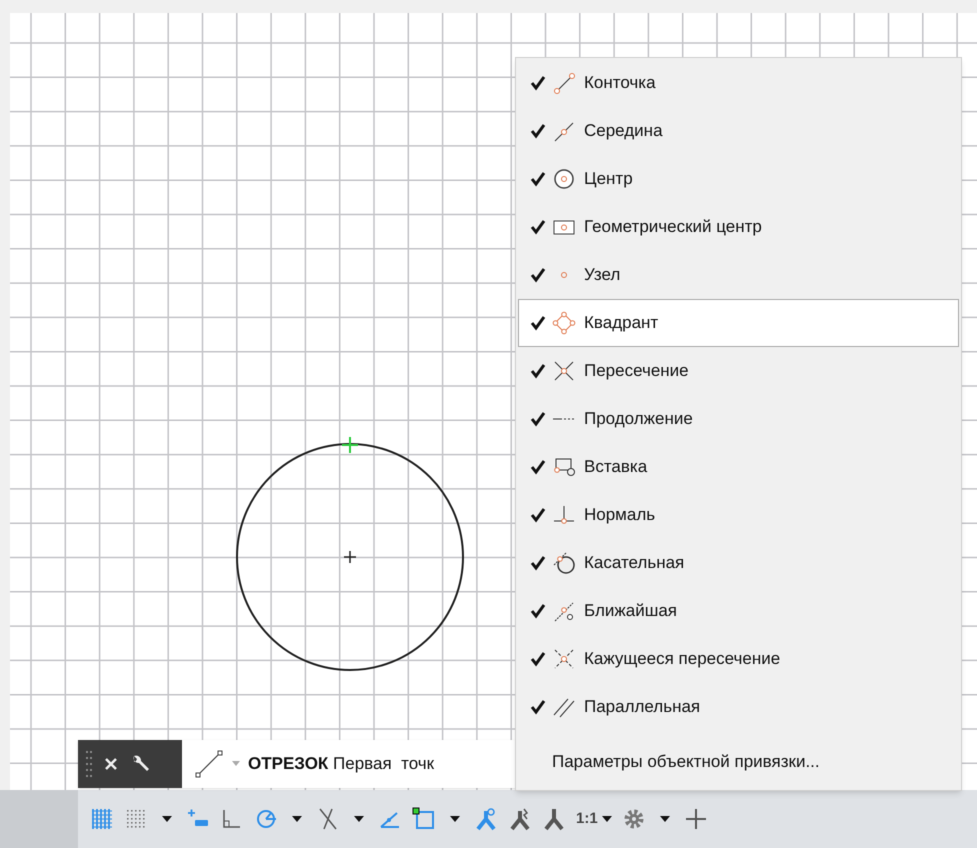  Describe the element at coordinates (564, 179) in the screenshot. I see `circle-center-icon` at that location.